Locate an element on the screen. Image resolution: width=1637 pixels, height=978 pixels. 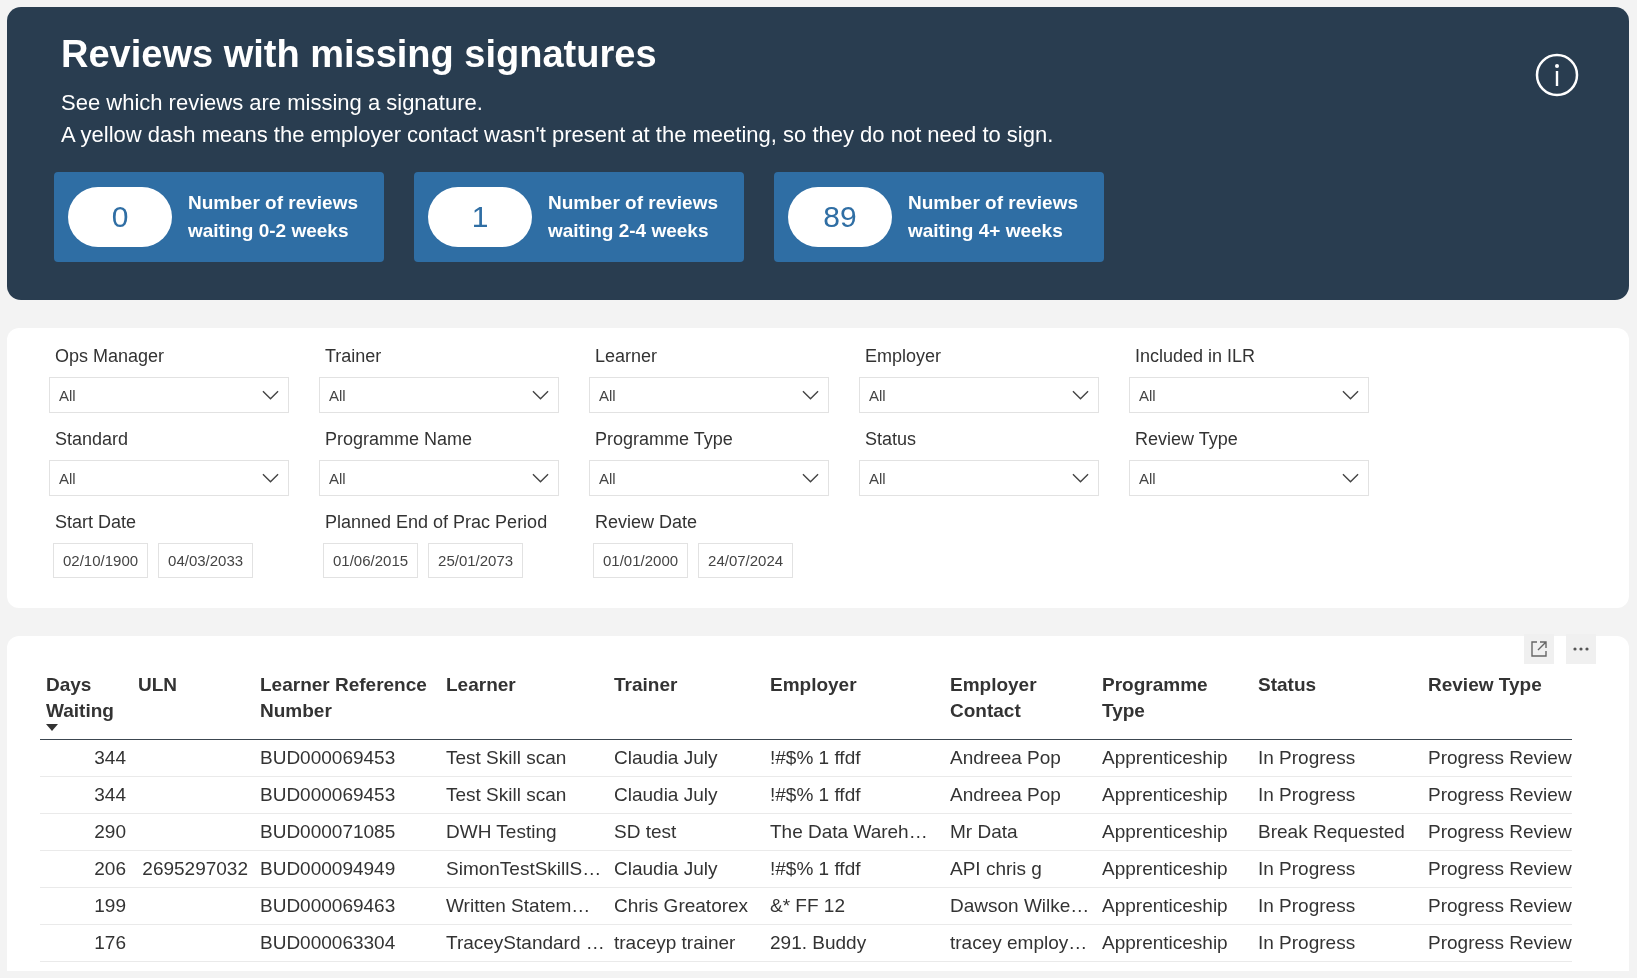
table-cell: Chris Greatorex is located at coordinates (681, 906).